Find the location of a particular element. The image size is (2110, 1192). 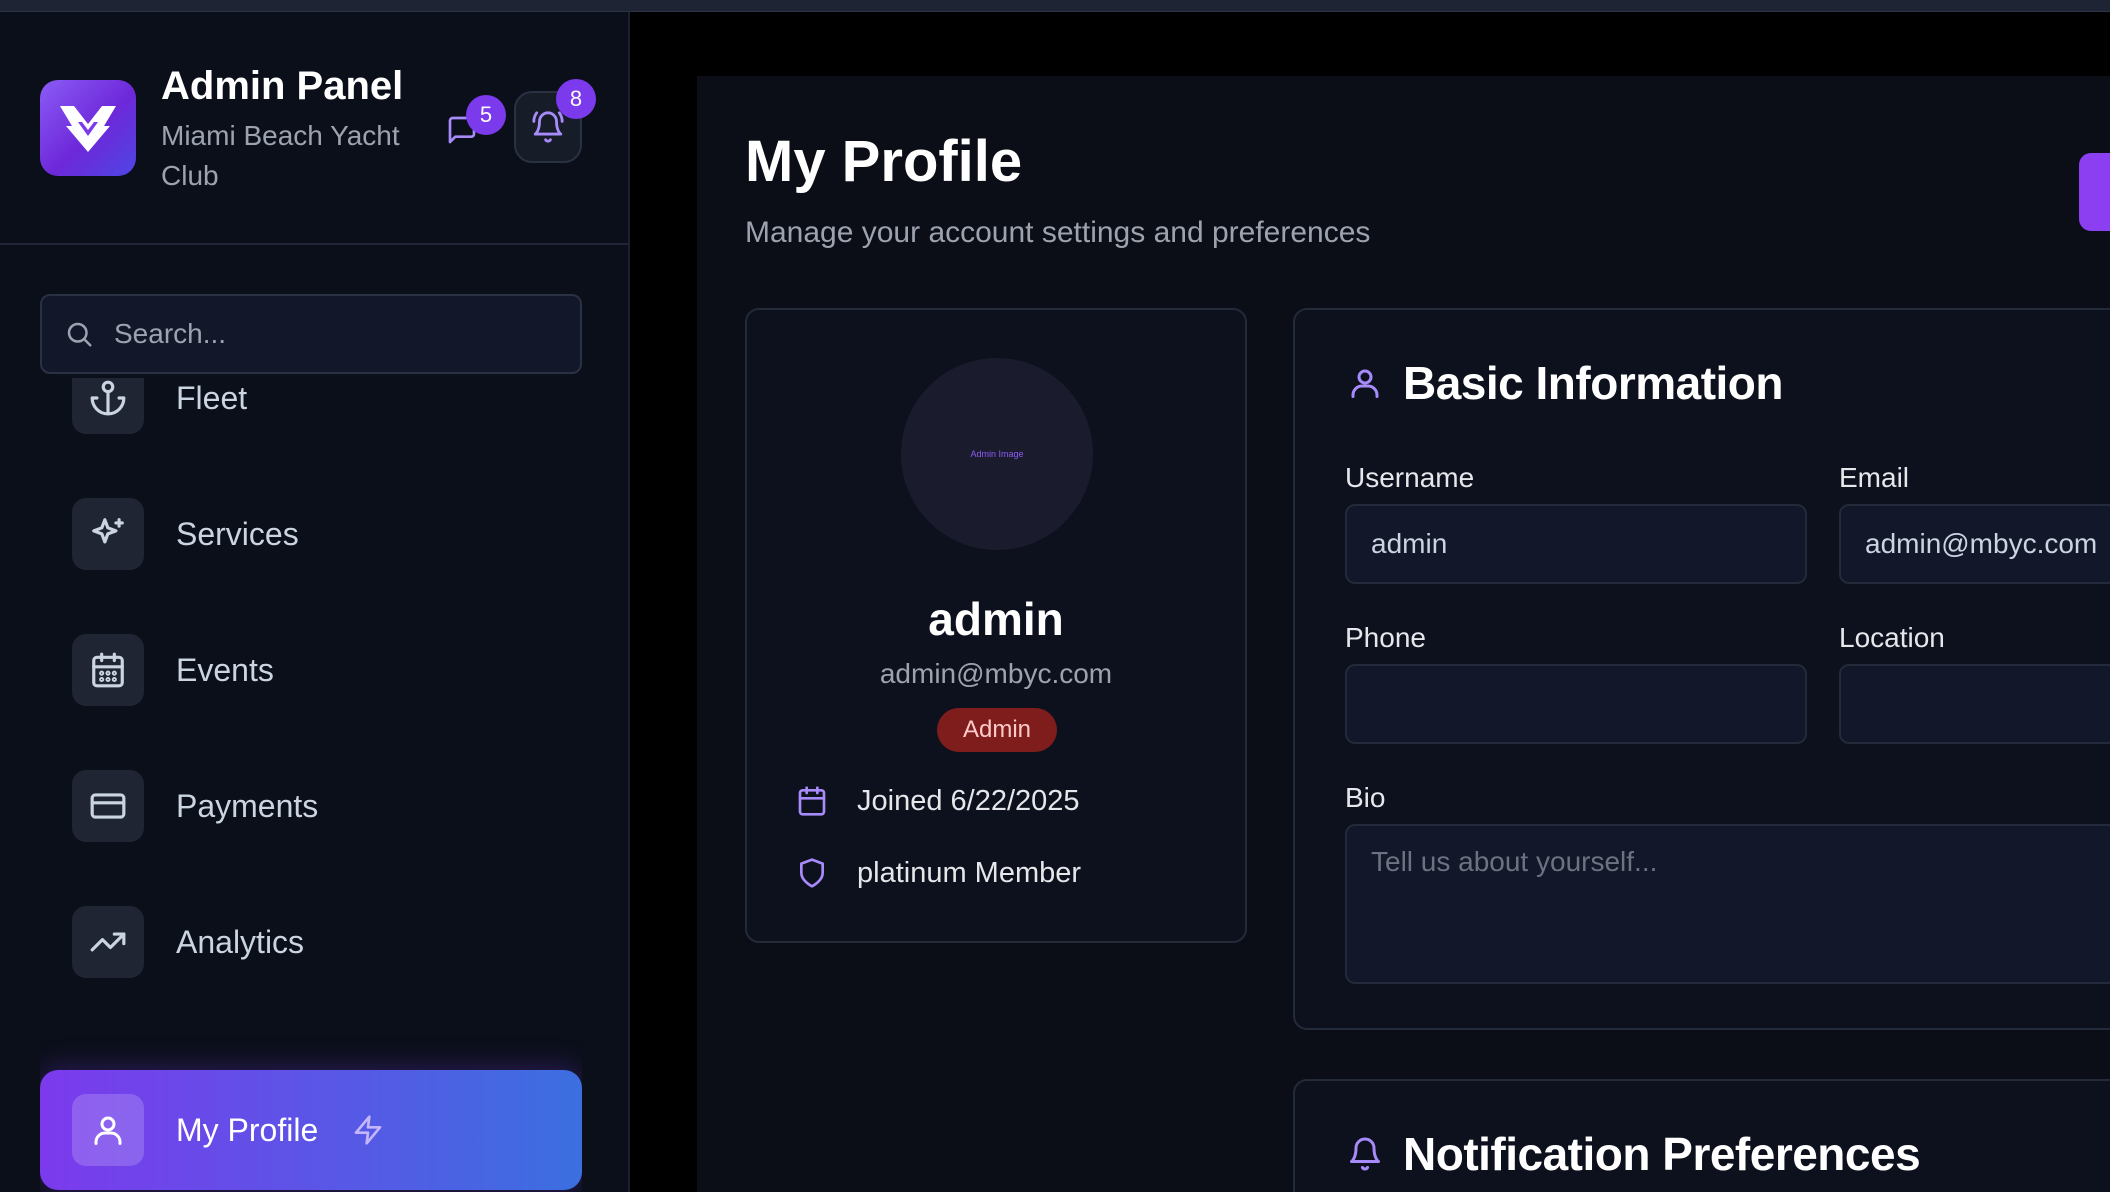

email-field is located at coordinates (1974, 544).